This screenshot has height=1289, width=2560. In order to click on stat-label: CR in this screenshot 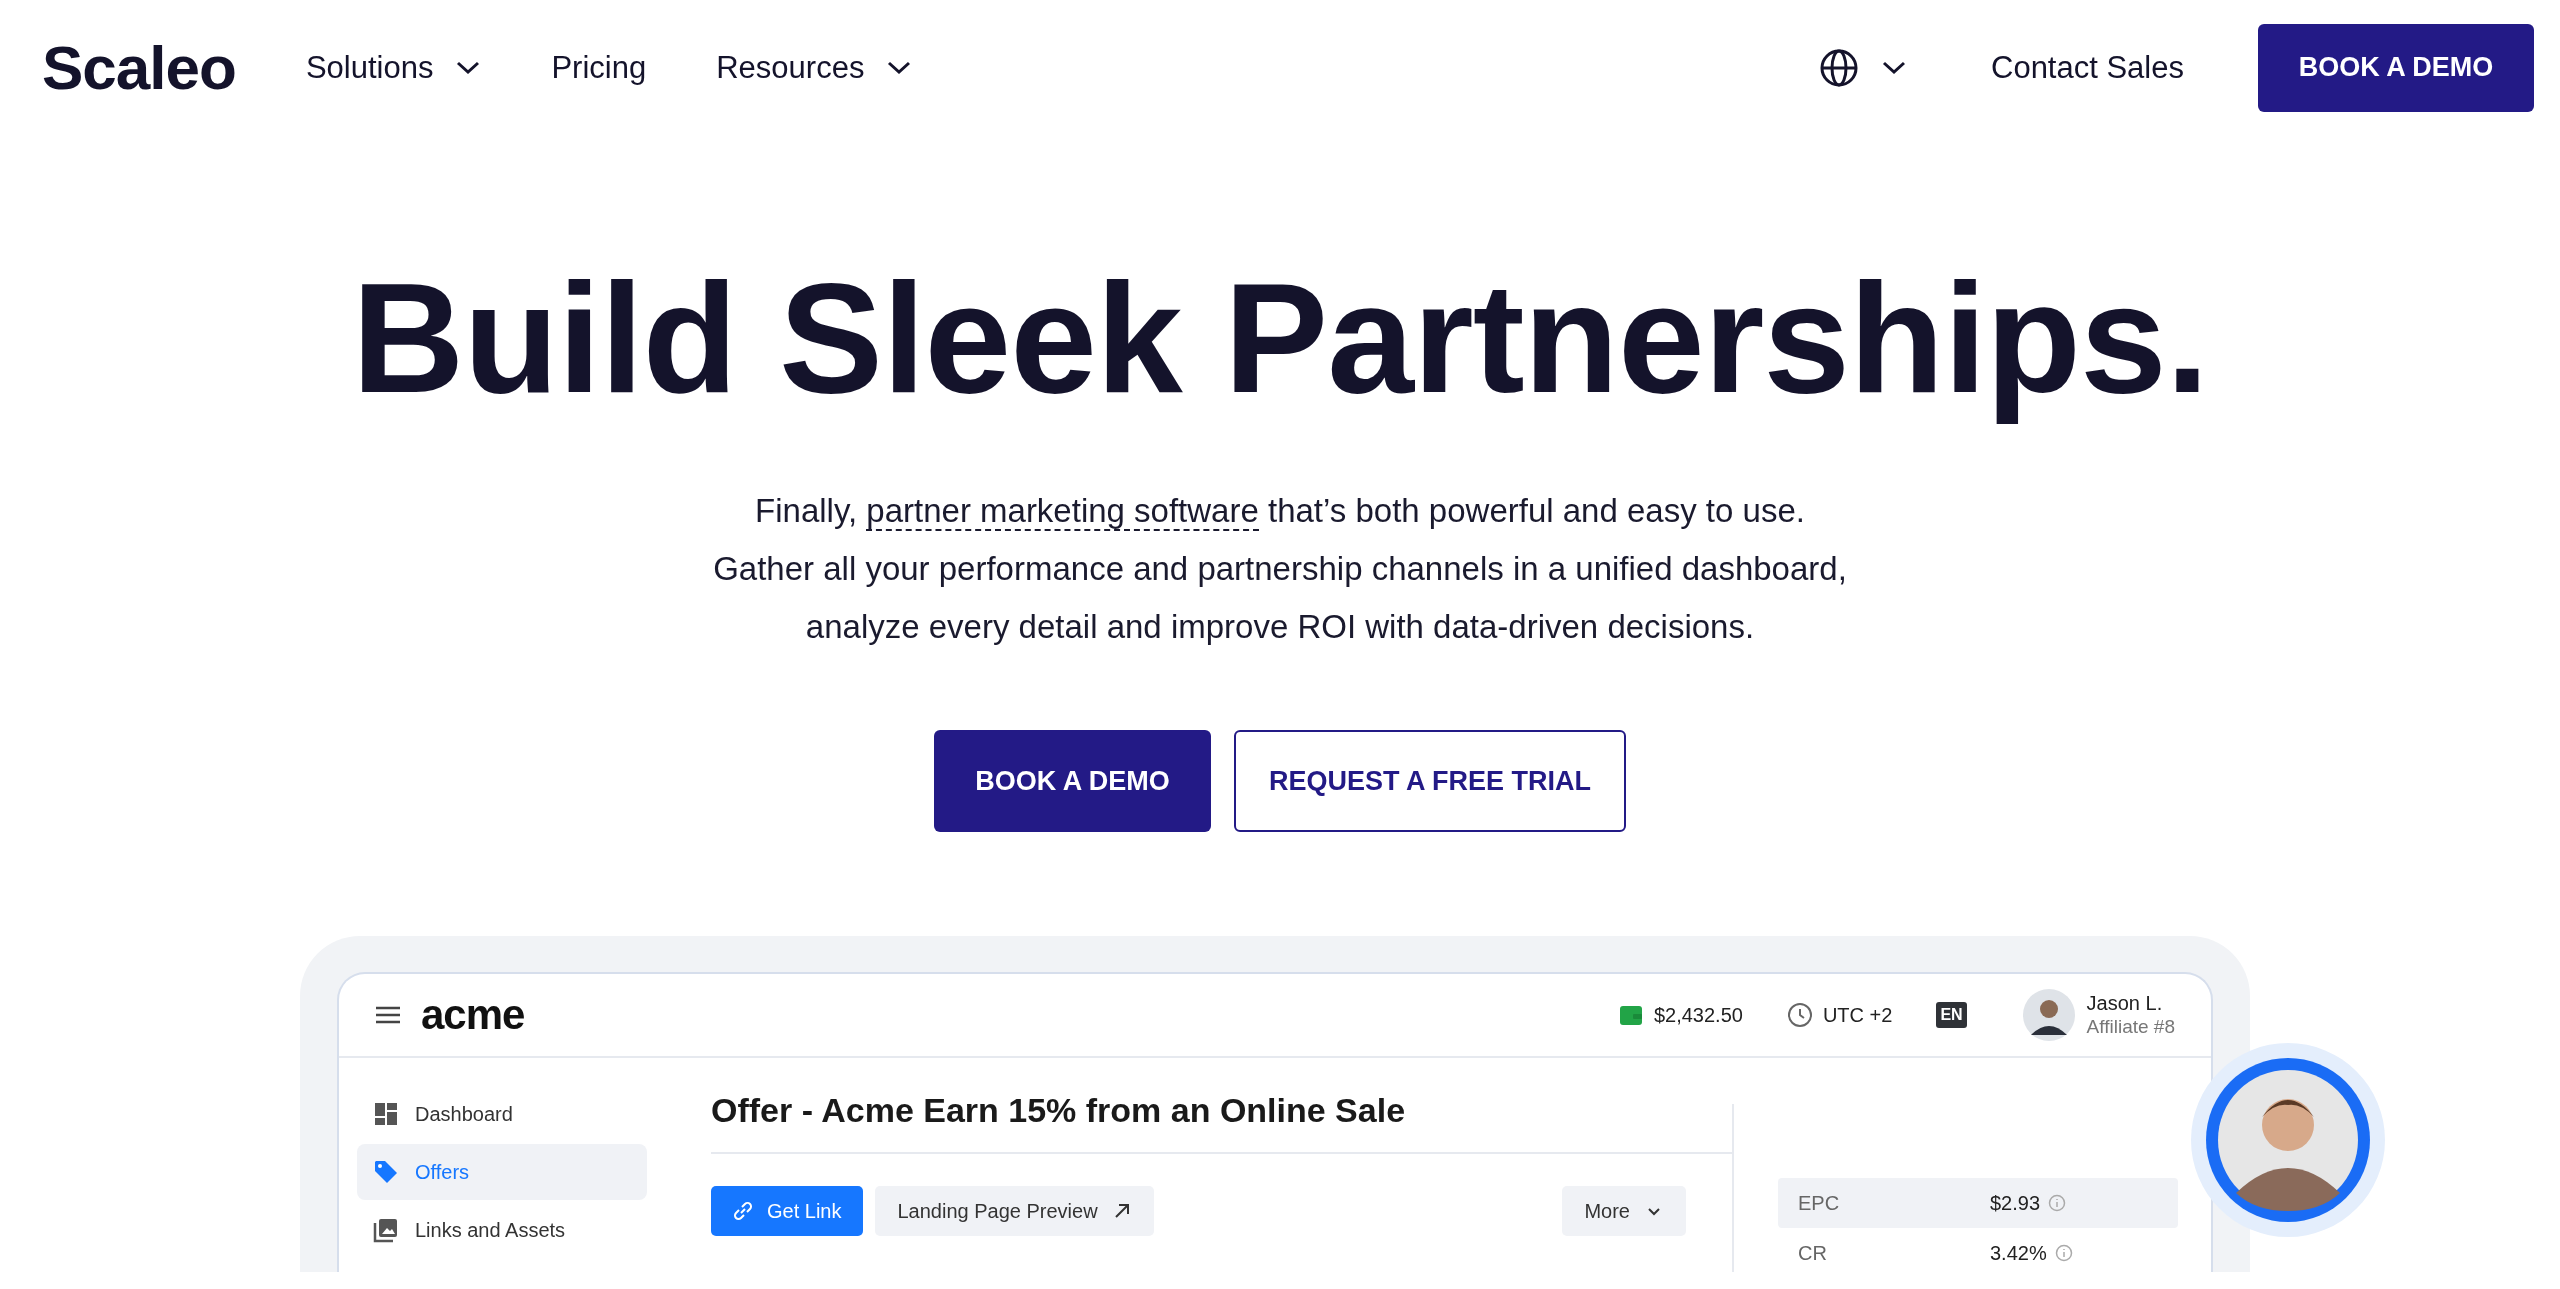, I will do `click(1813, 1253)`.